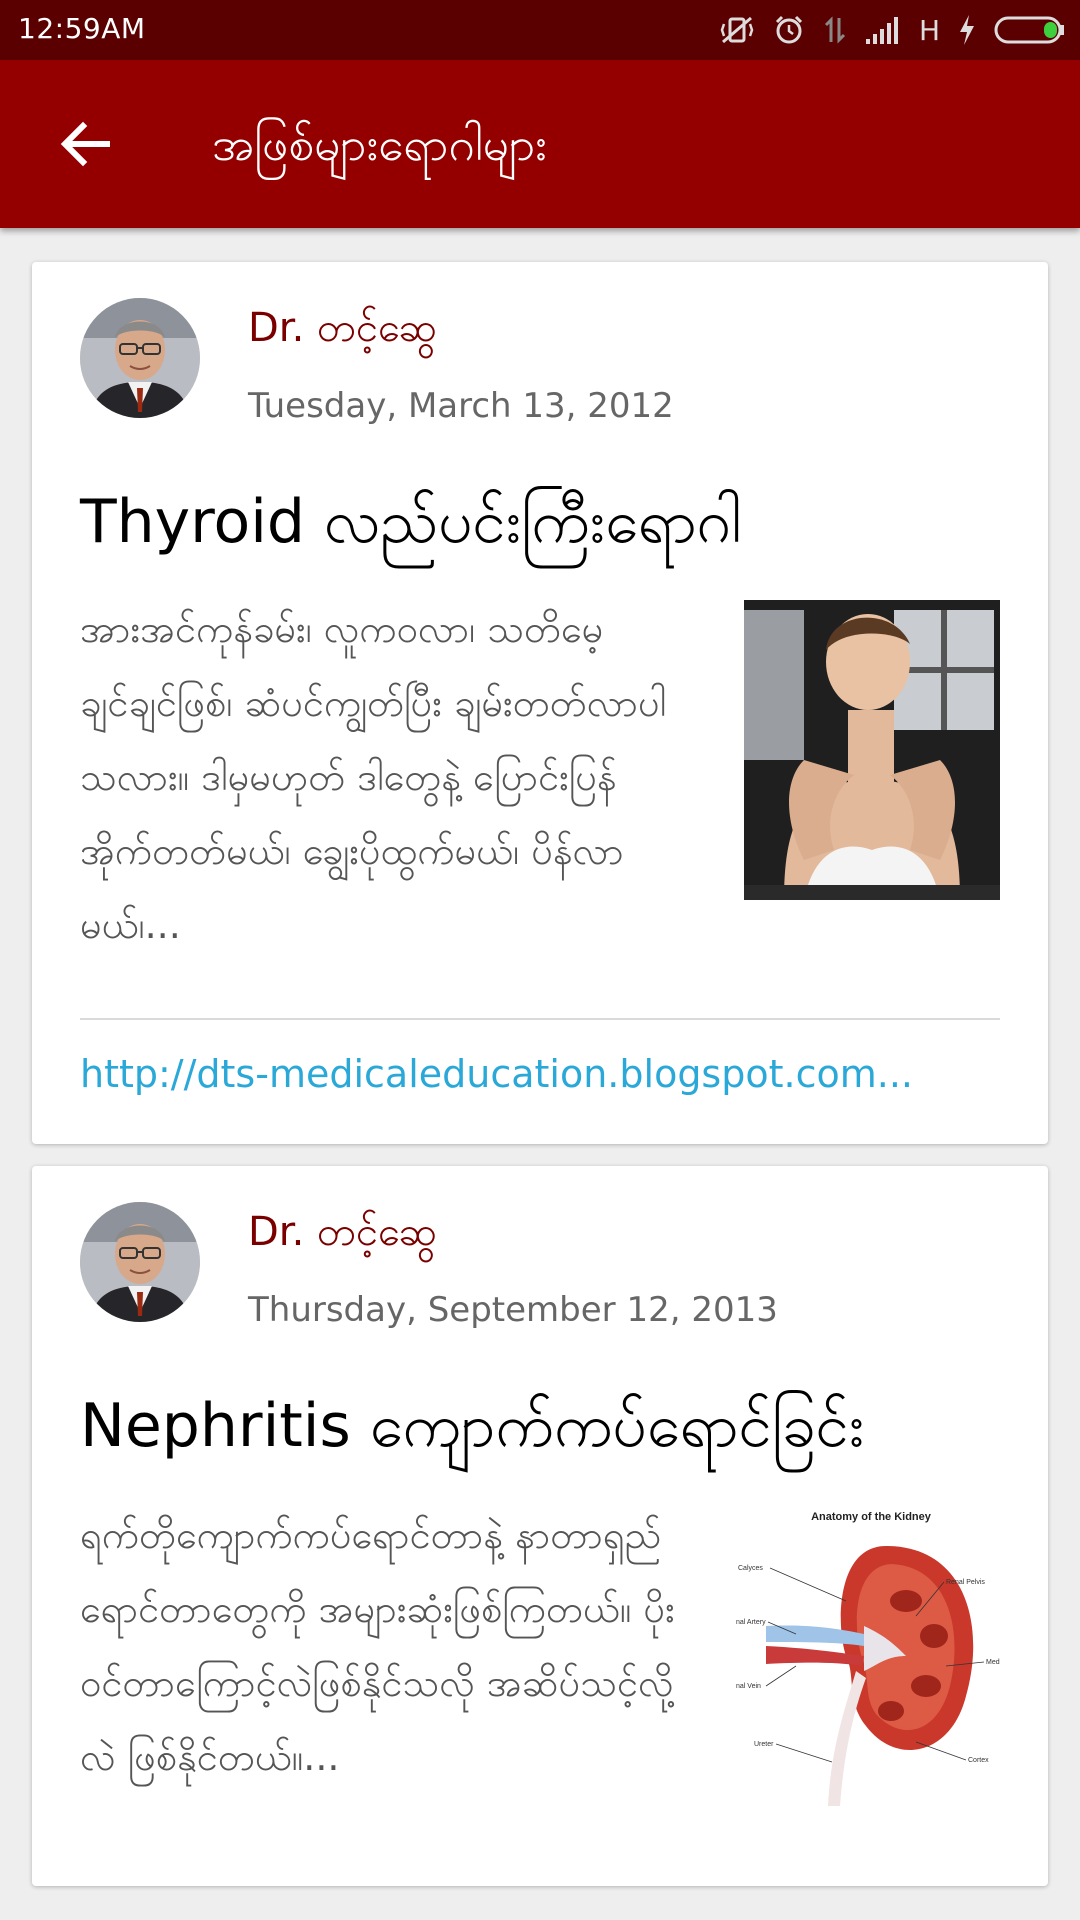 This screenshot has height=1920, width=1080. I want to click on status-time: 12:59AM, so click(82, 28).